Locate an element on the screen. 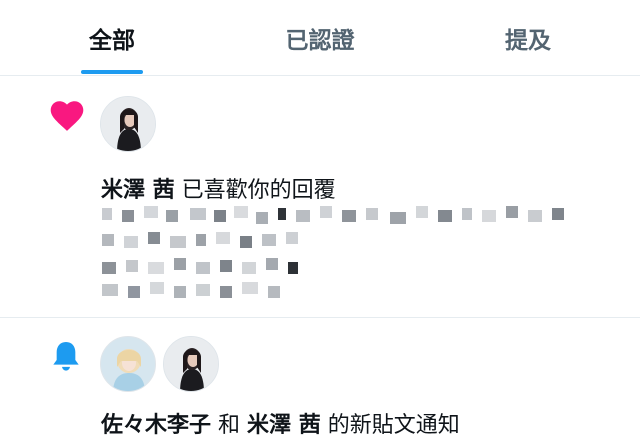 This screenshot has height=443, width=640. notification-text: 米澤 茜 已喜歡你的回覆 is located at coordinates (218, 188).